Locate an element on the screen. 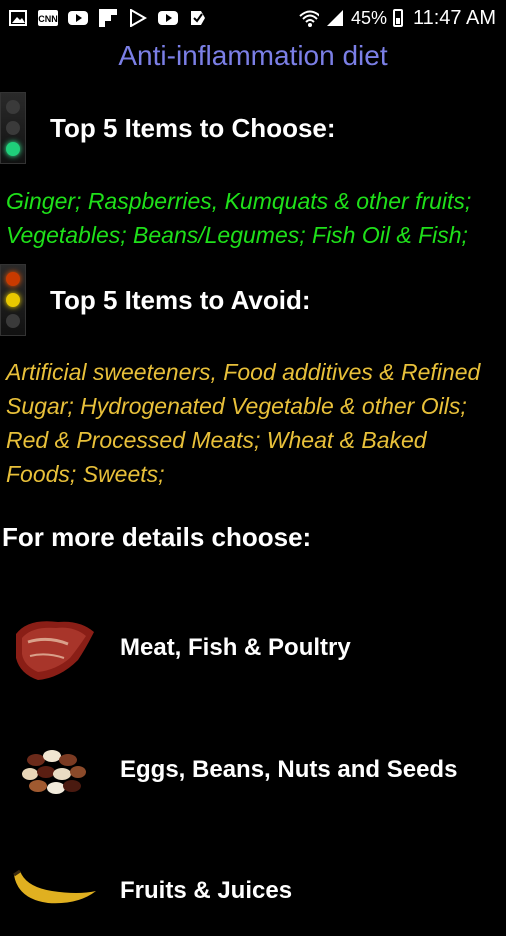  notification-icons: CNN is located at coordinates (104, 18).